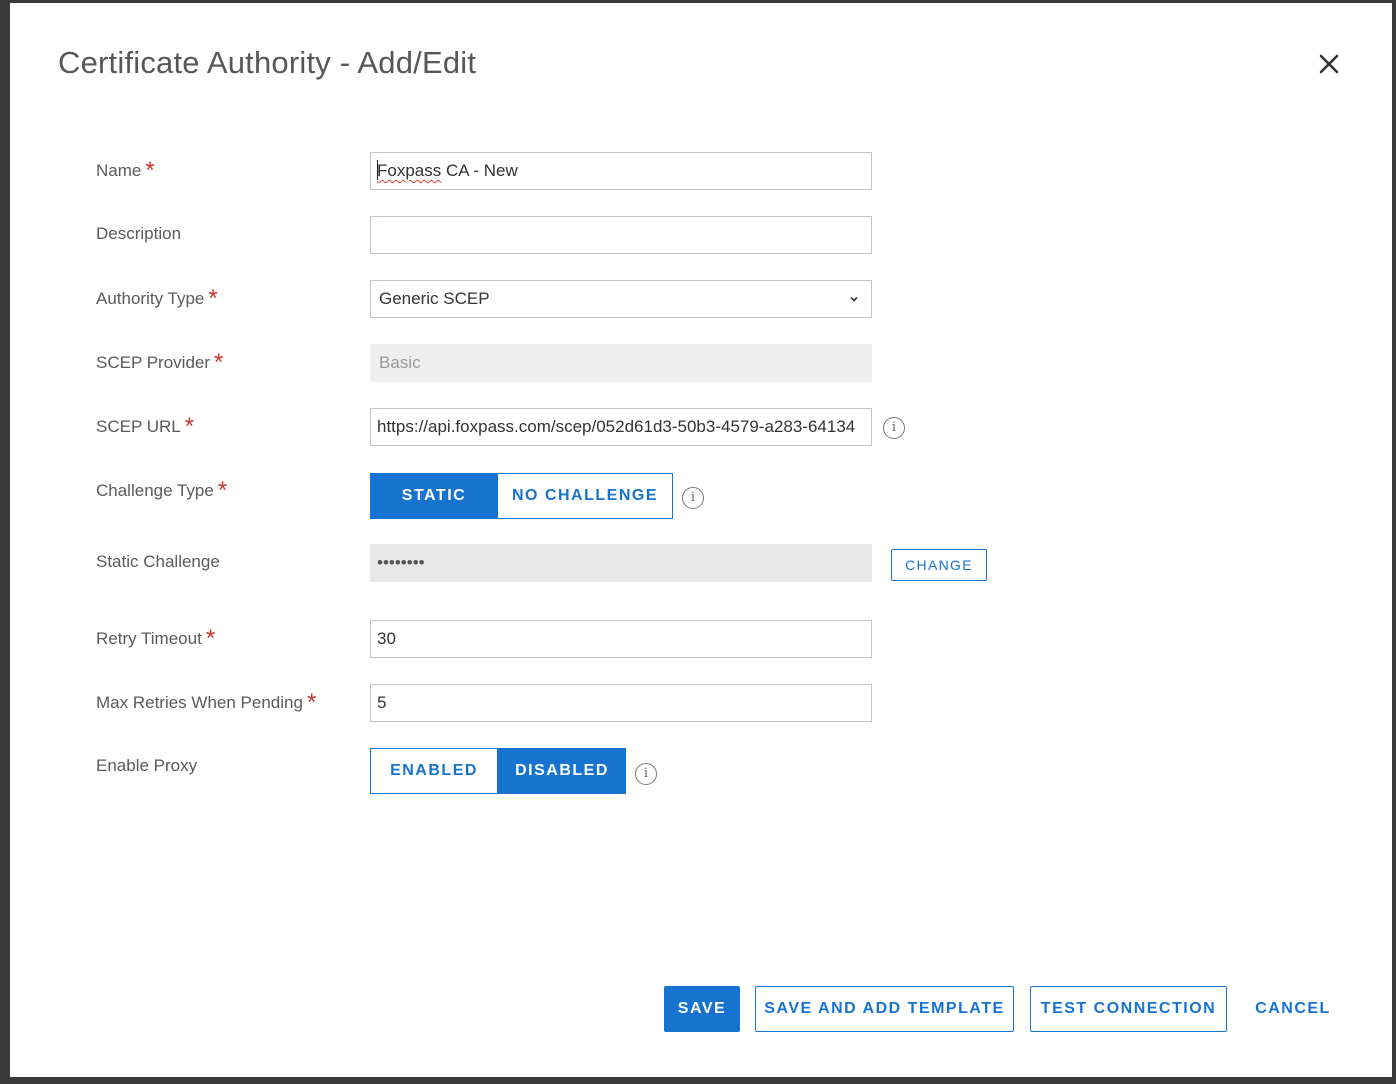 This screenshot has height=1084, width=1396. Describe the element at coordinates (621, 235) in the screenshot. I see `description-field` at that location.